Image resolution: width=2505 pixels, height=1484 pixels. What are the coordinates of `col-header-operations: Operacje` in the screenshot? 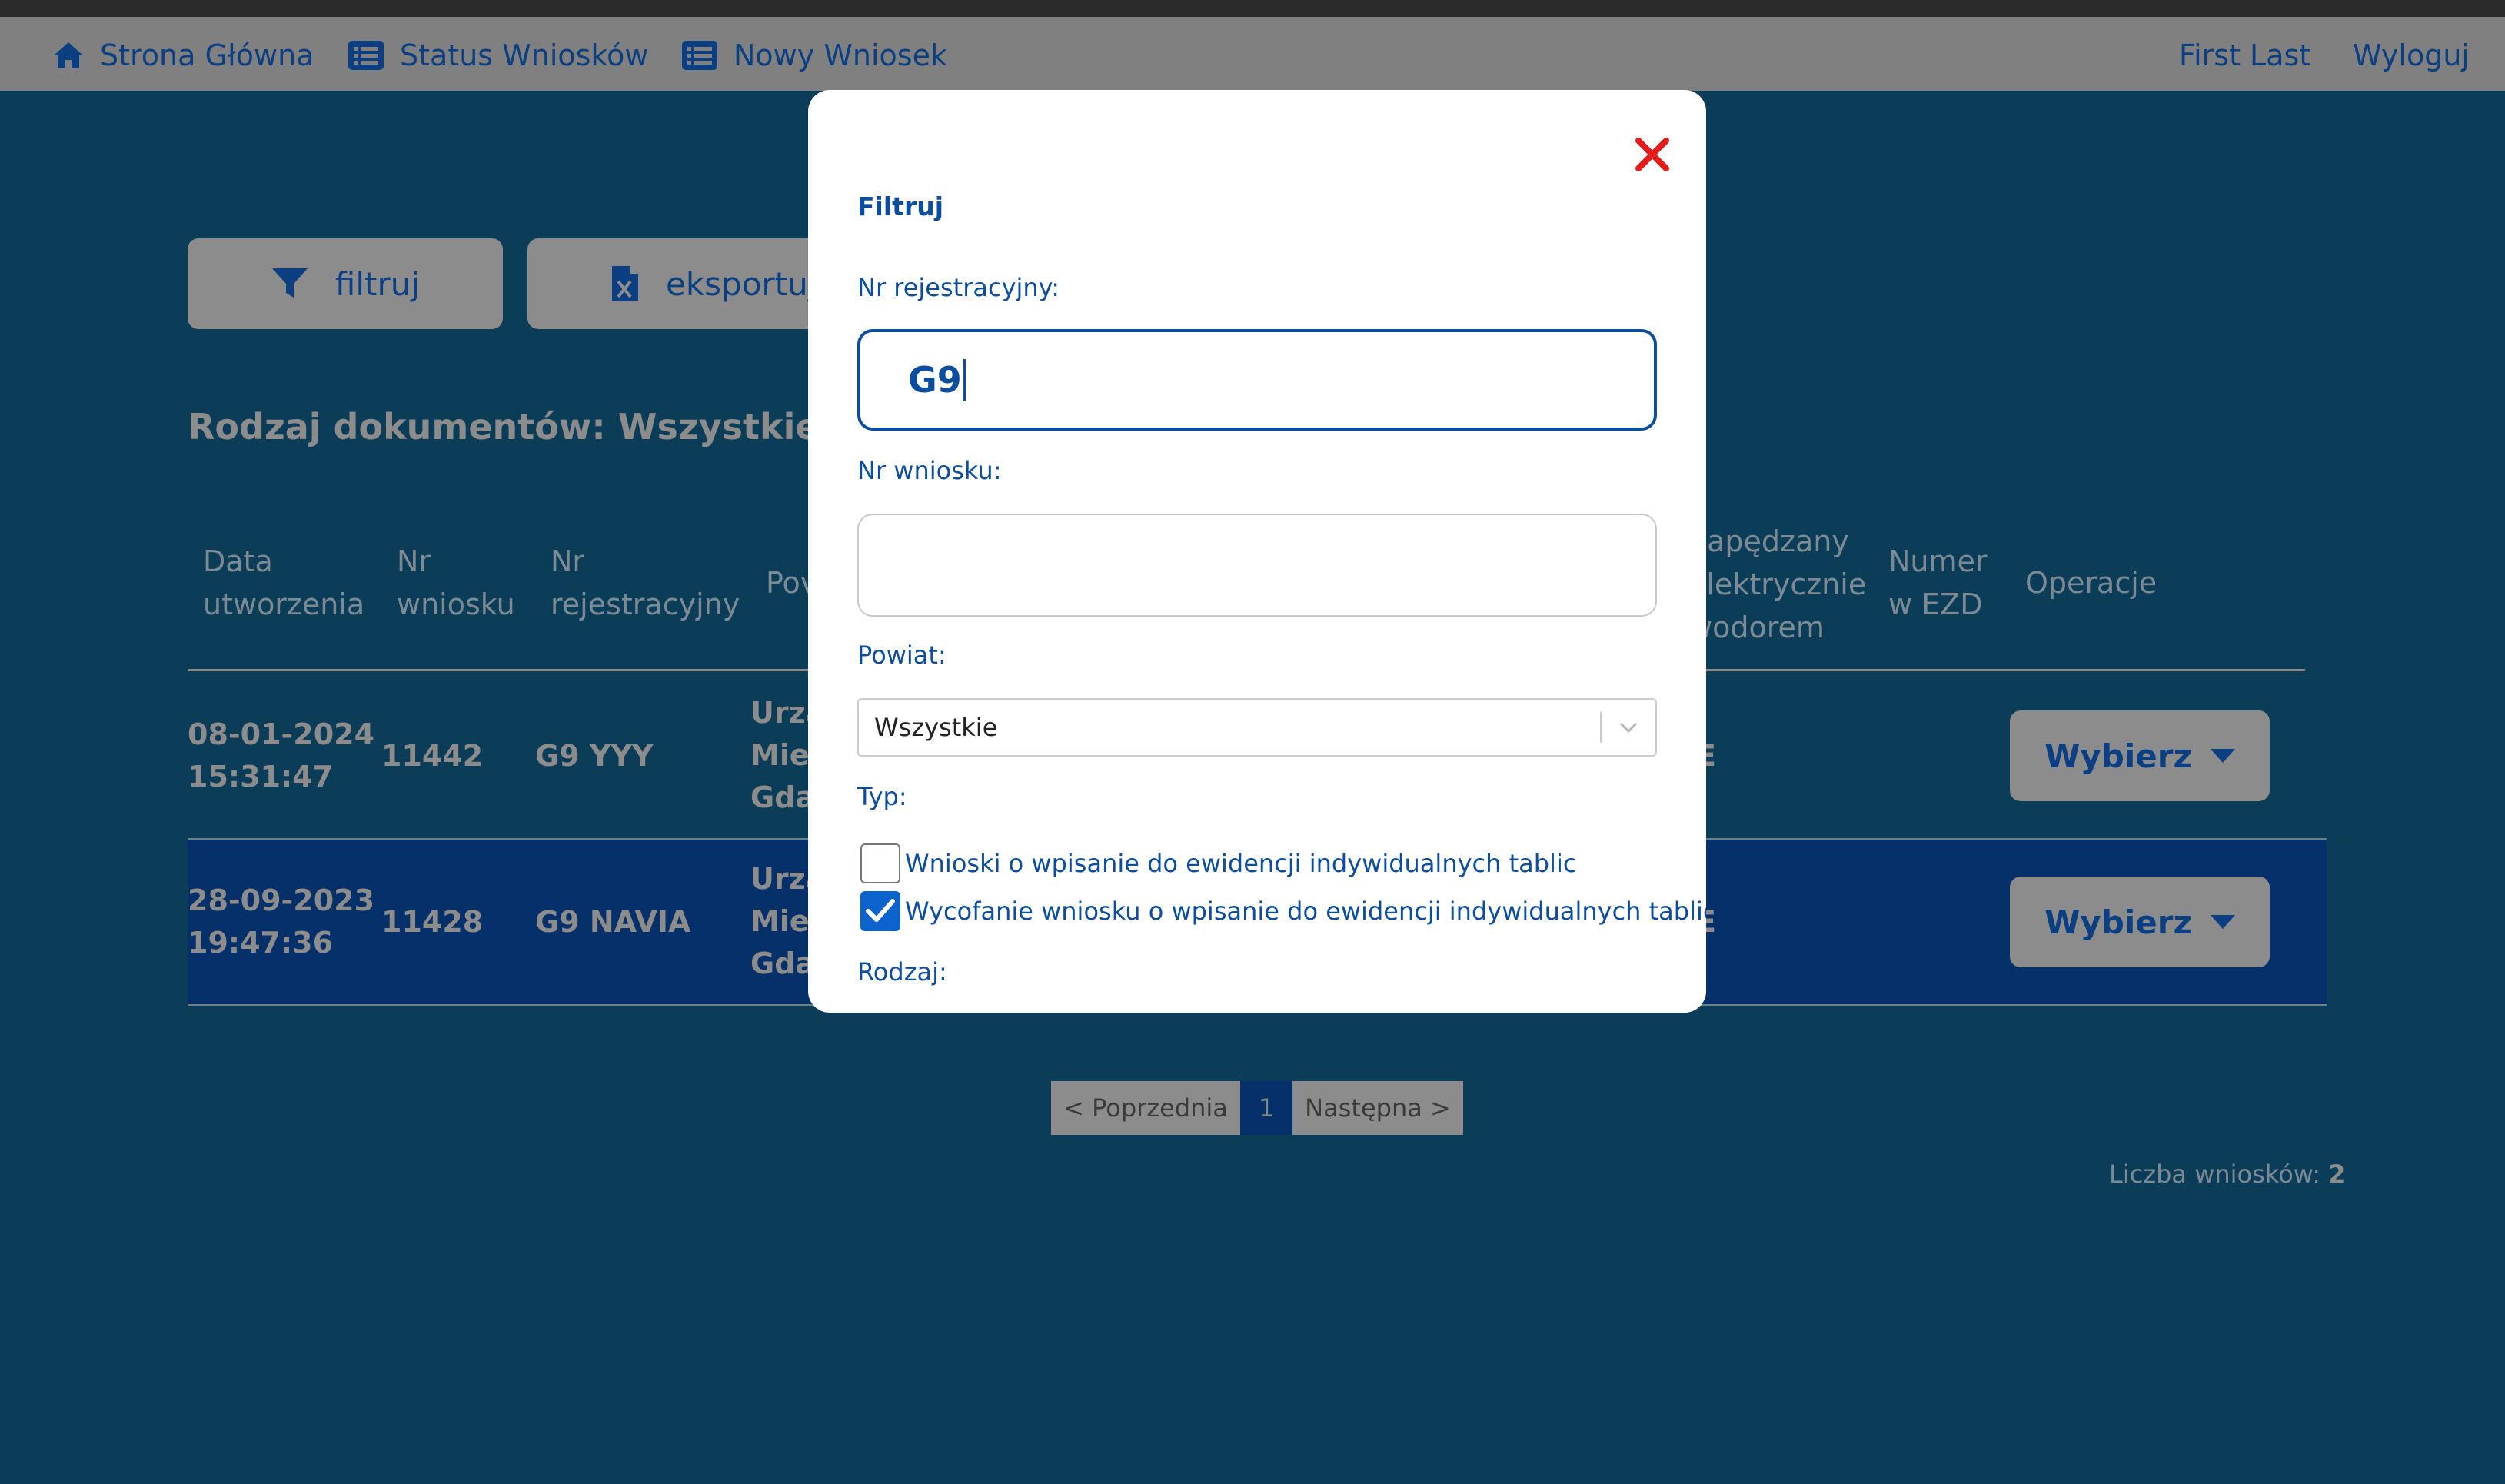 It's located at (2091, 583).